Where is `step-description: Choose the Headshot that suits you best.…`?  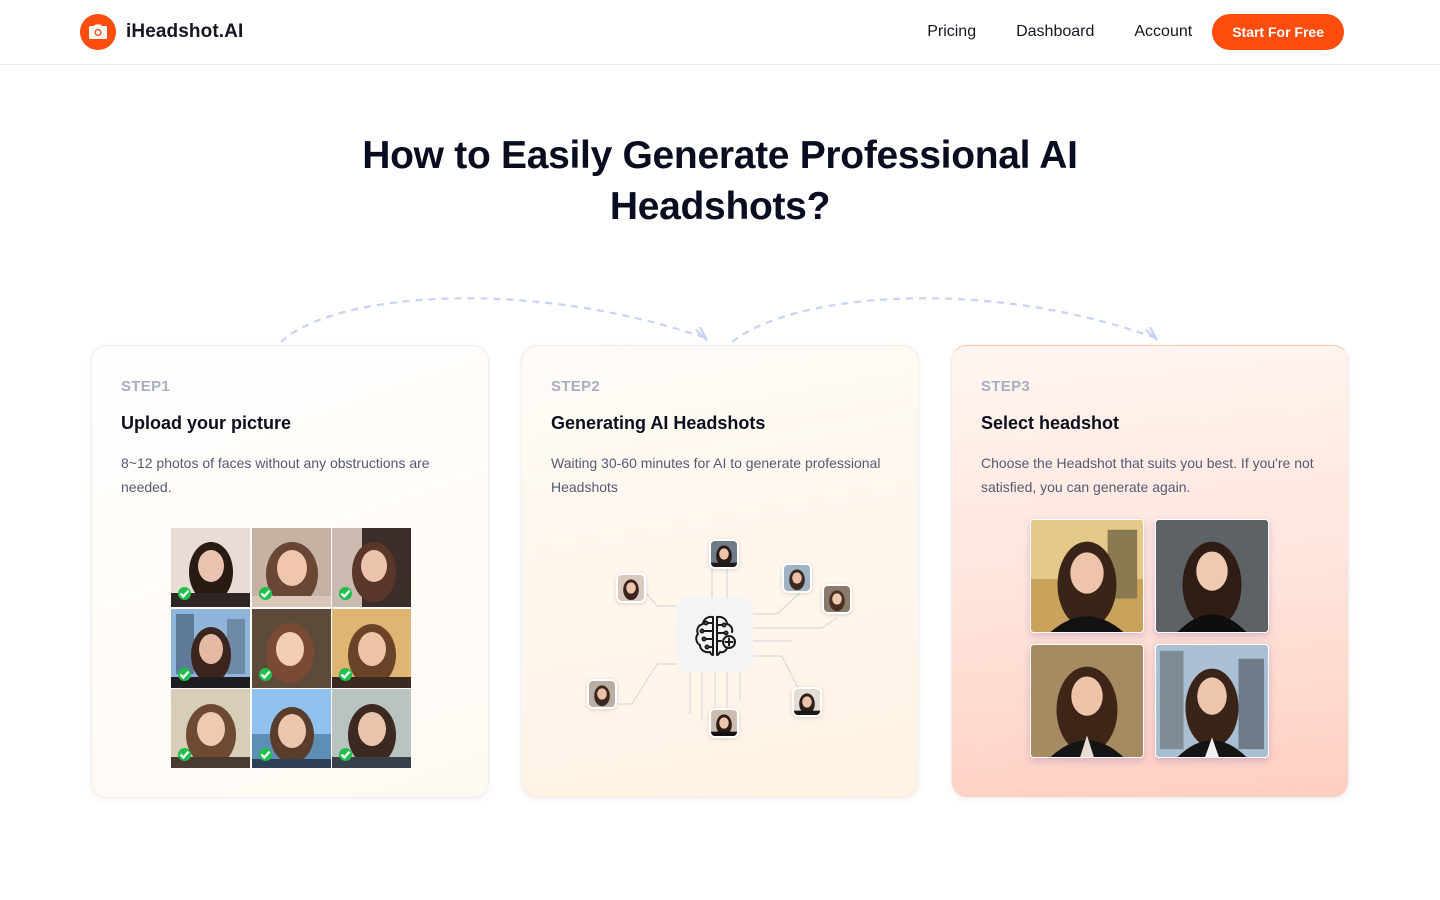
step-description: Choose the Headshot that suits you best.… is located at coordinates (1147, 475).